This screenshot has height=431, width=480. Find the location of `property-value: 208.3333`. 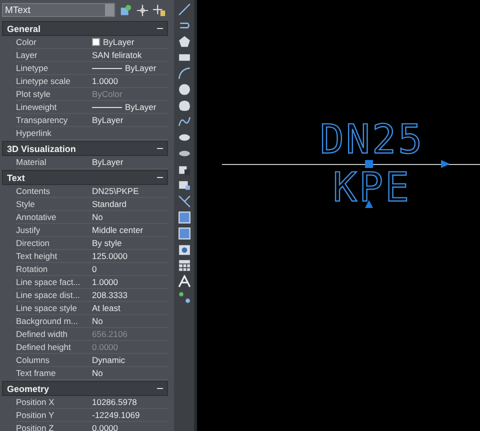

property-value: 208.3333 is located at coordinates (110, 295).